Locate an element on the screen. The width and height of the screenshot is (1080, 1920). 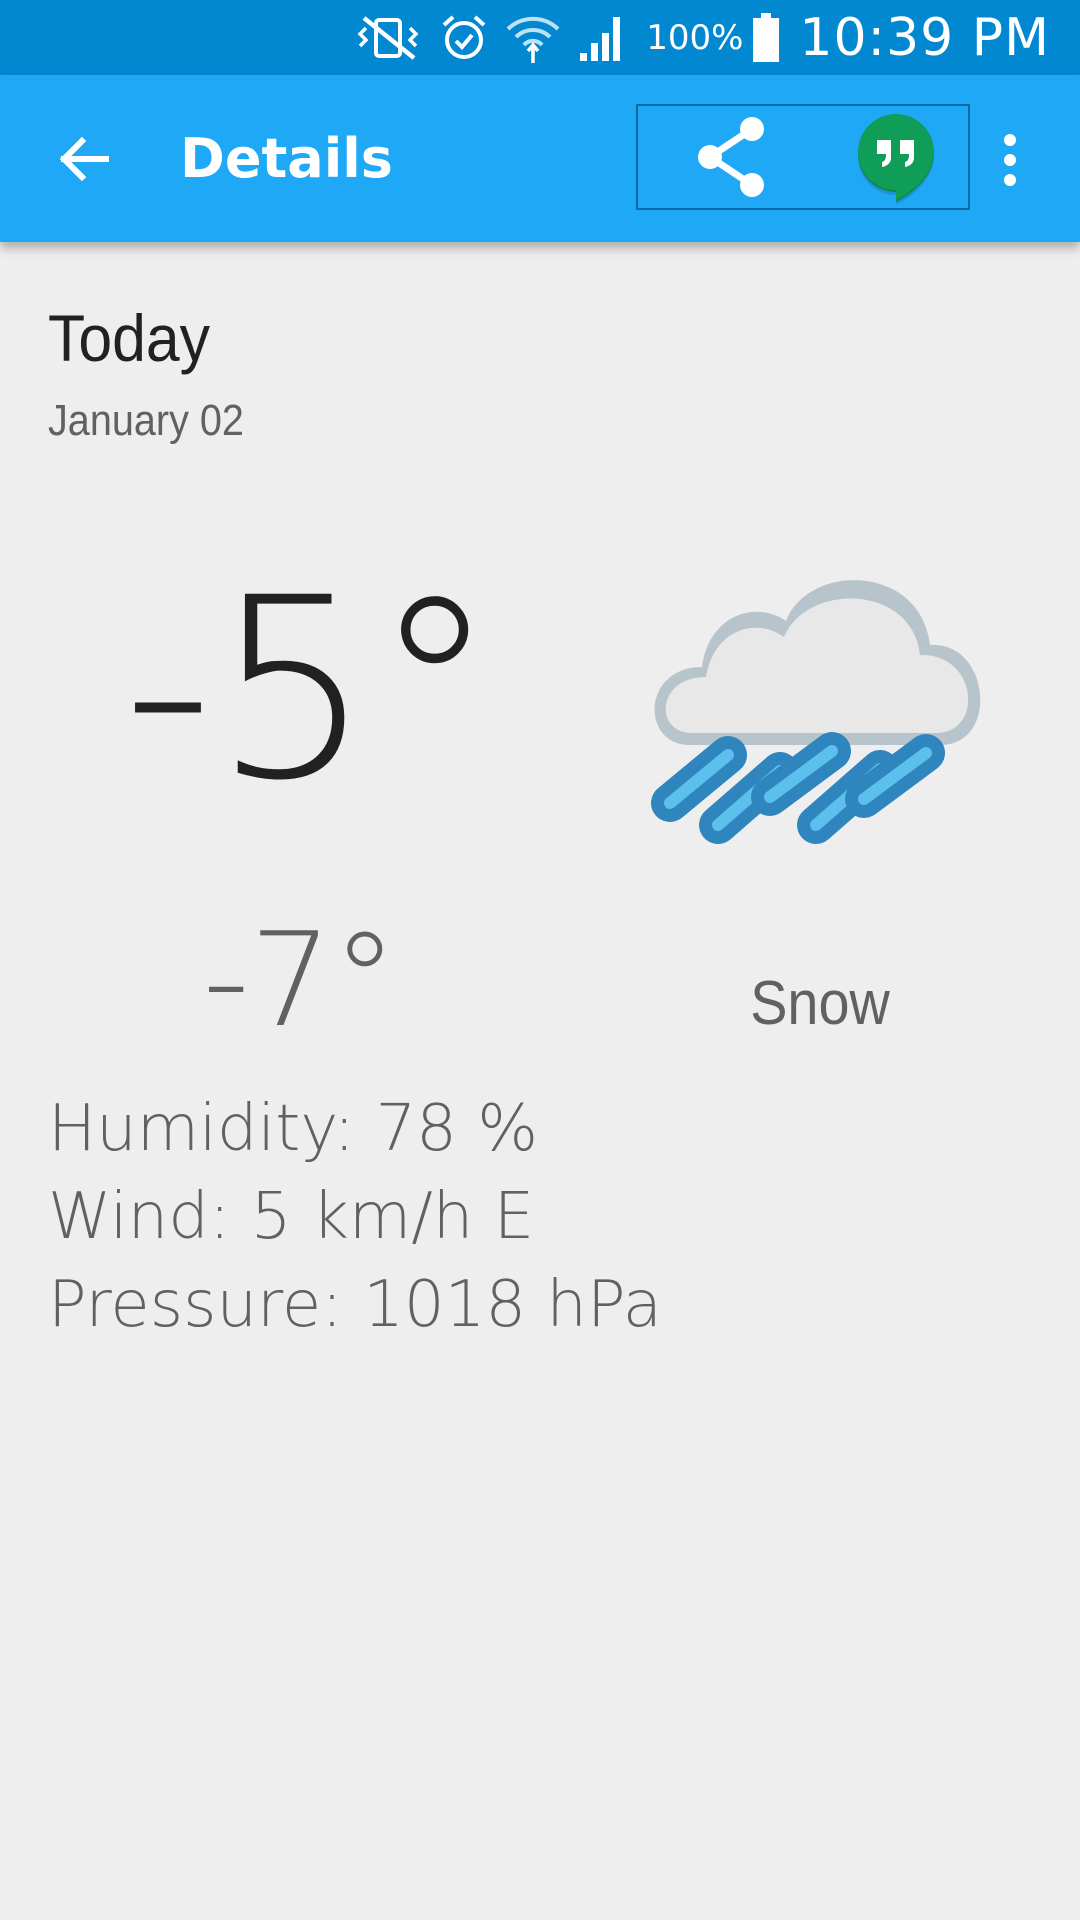
back-button is located at coordinates (84, 159).